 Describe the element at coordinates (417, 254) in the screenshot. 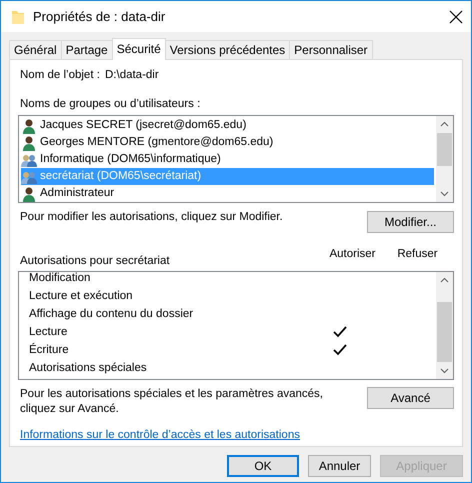

I see `column-header: Refuser` at that location.